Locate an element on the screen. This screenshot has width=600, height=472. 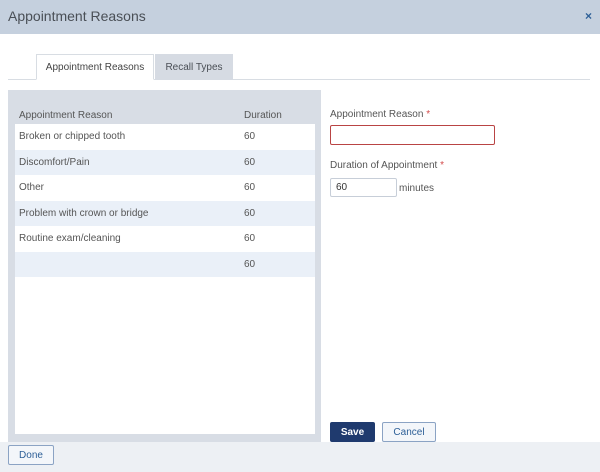
minutes-label: minutes is located at coordinates (417, 188).